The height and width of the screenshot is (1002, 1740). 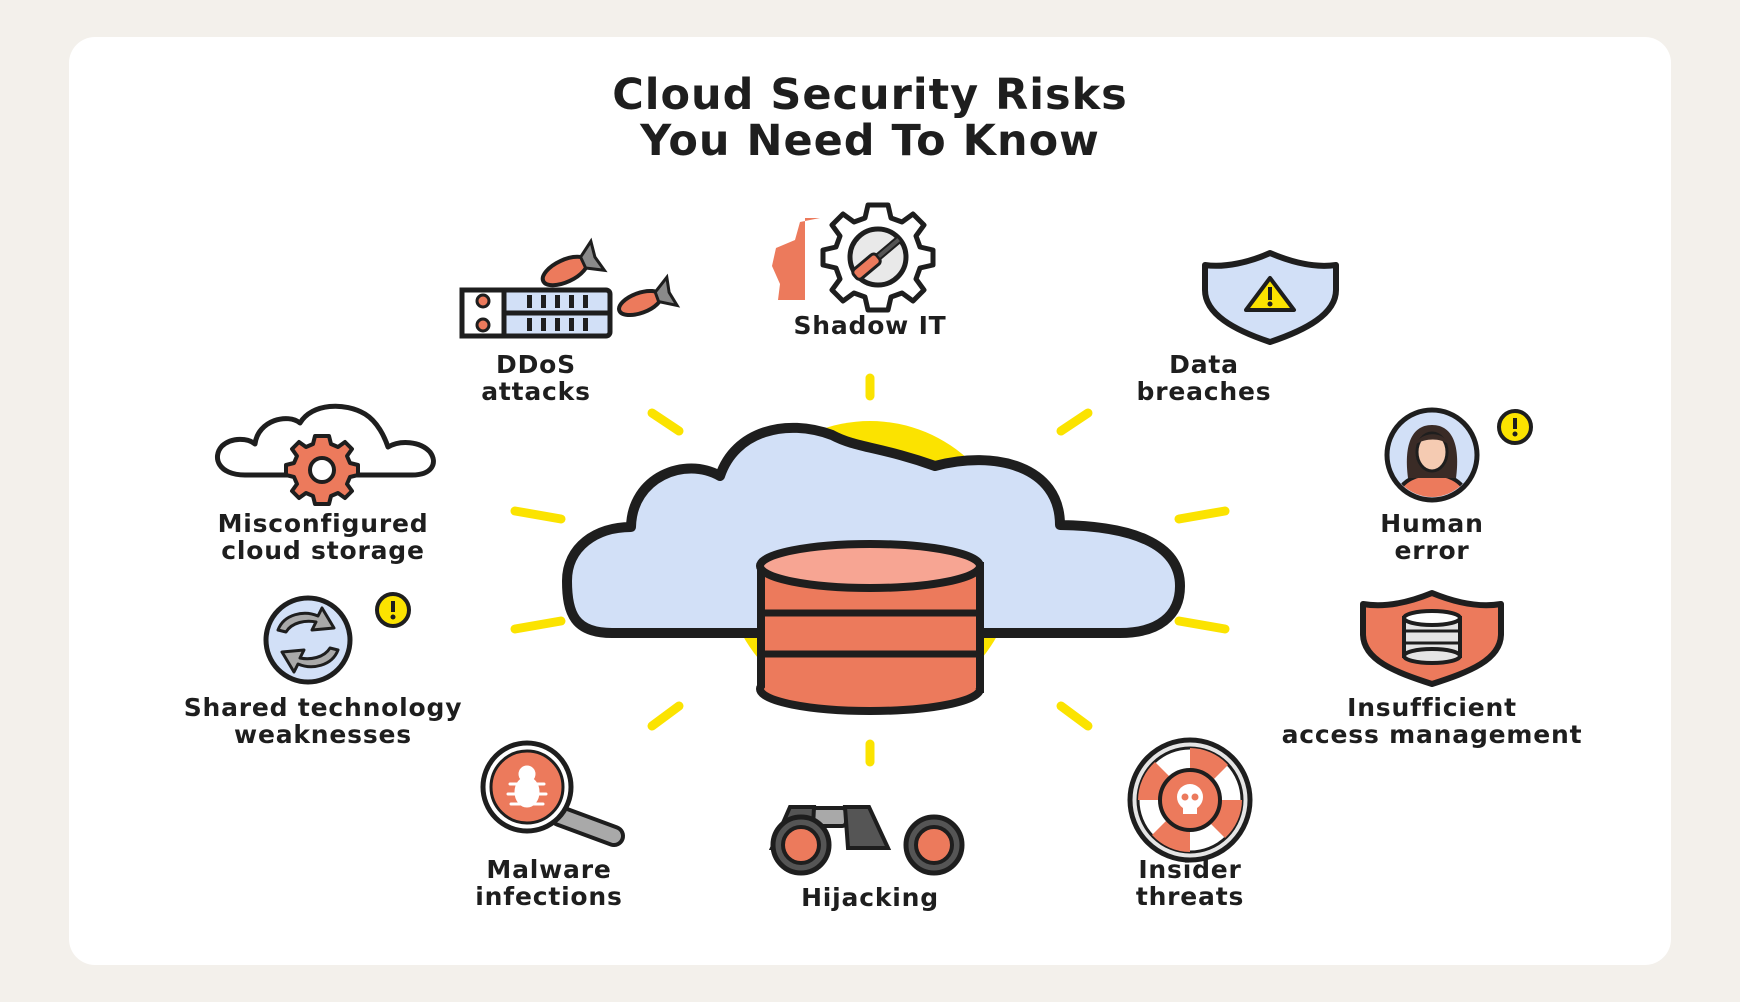 I want to click on bug-magnifier-icon, so click(x=552, y=793).